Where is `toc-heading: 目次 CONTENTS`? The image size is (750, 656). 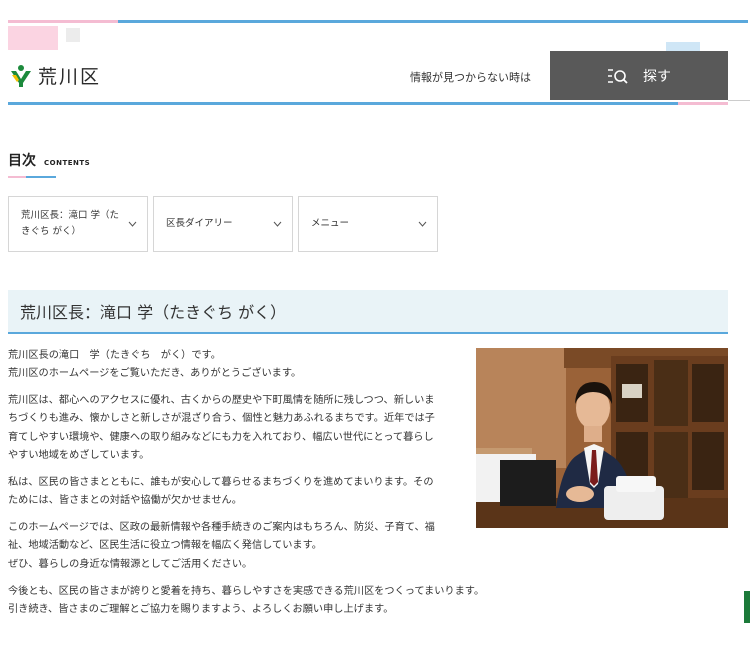
toc-heading: 目次 CONTENTS is located at coordinates (49, 160).